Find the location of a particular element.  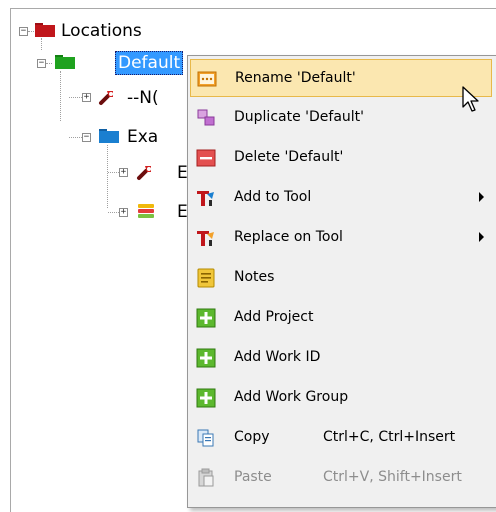

collapse-root-button: − is located at coordinates (23, 31).